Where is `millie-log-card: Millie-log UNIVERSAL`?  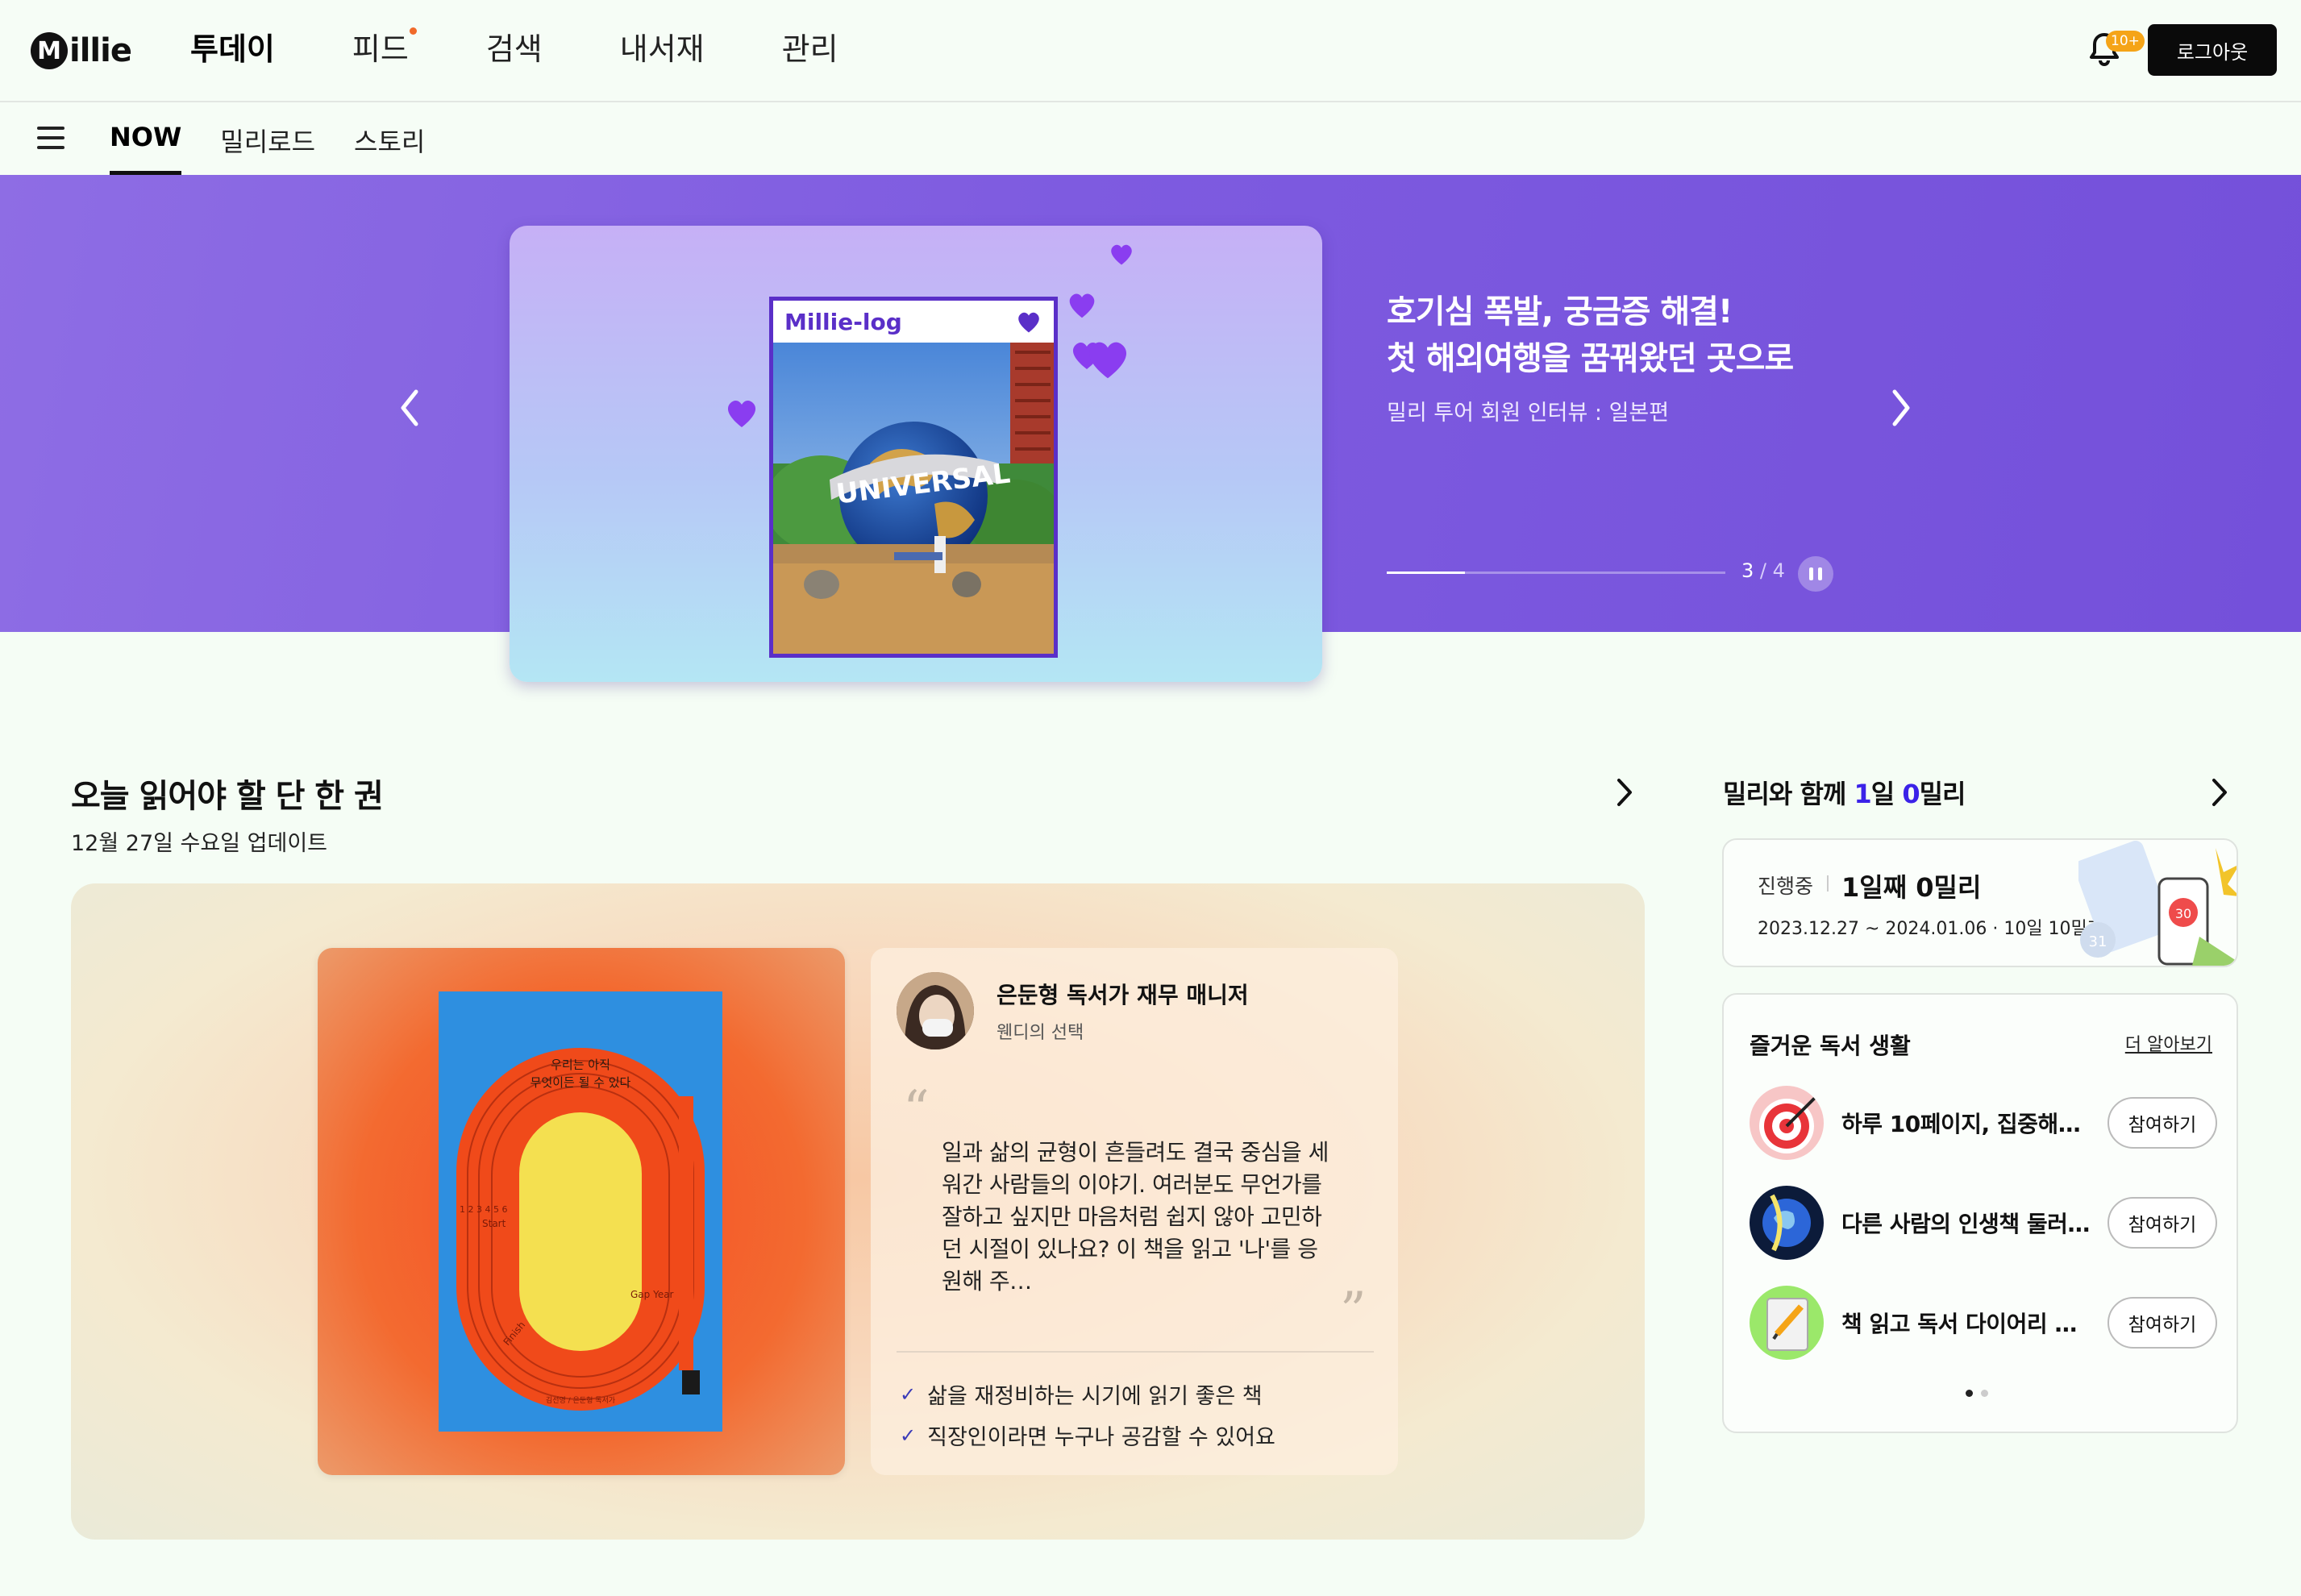 millie-log-card: Millie-log UNIVERSAL is located at coordinates (913, 477).